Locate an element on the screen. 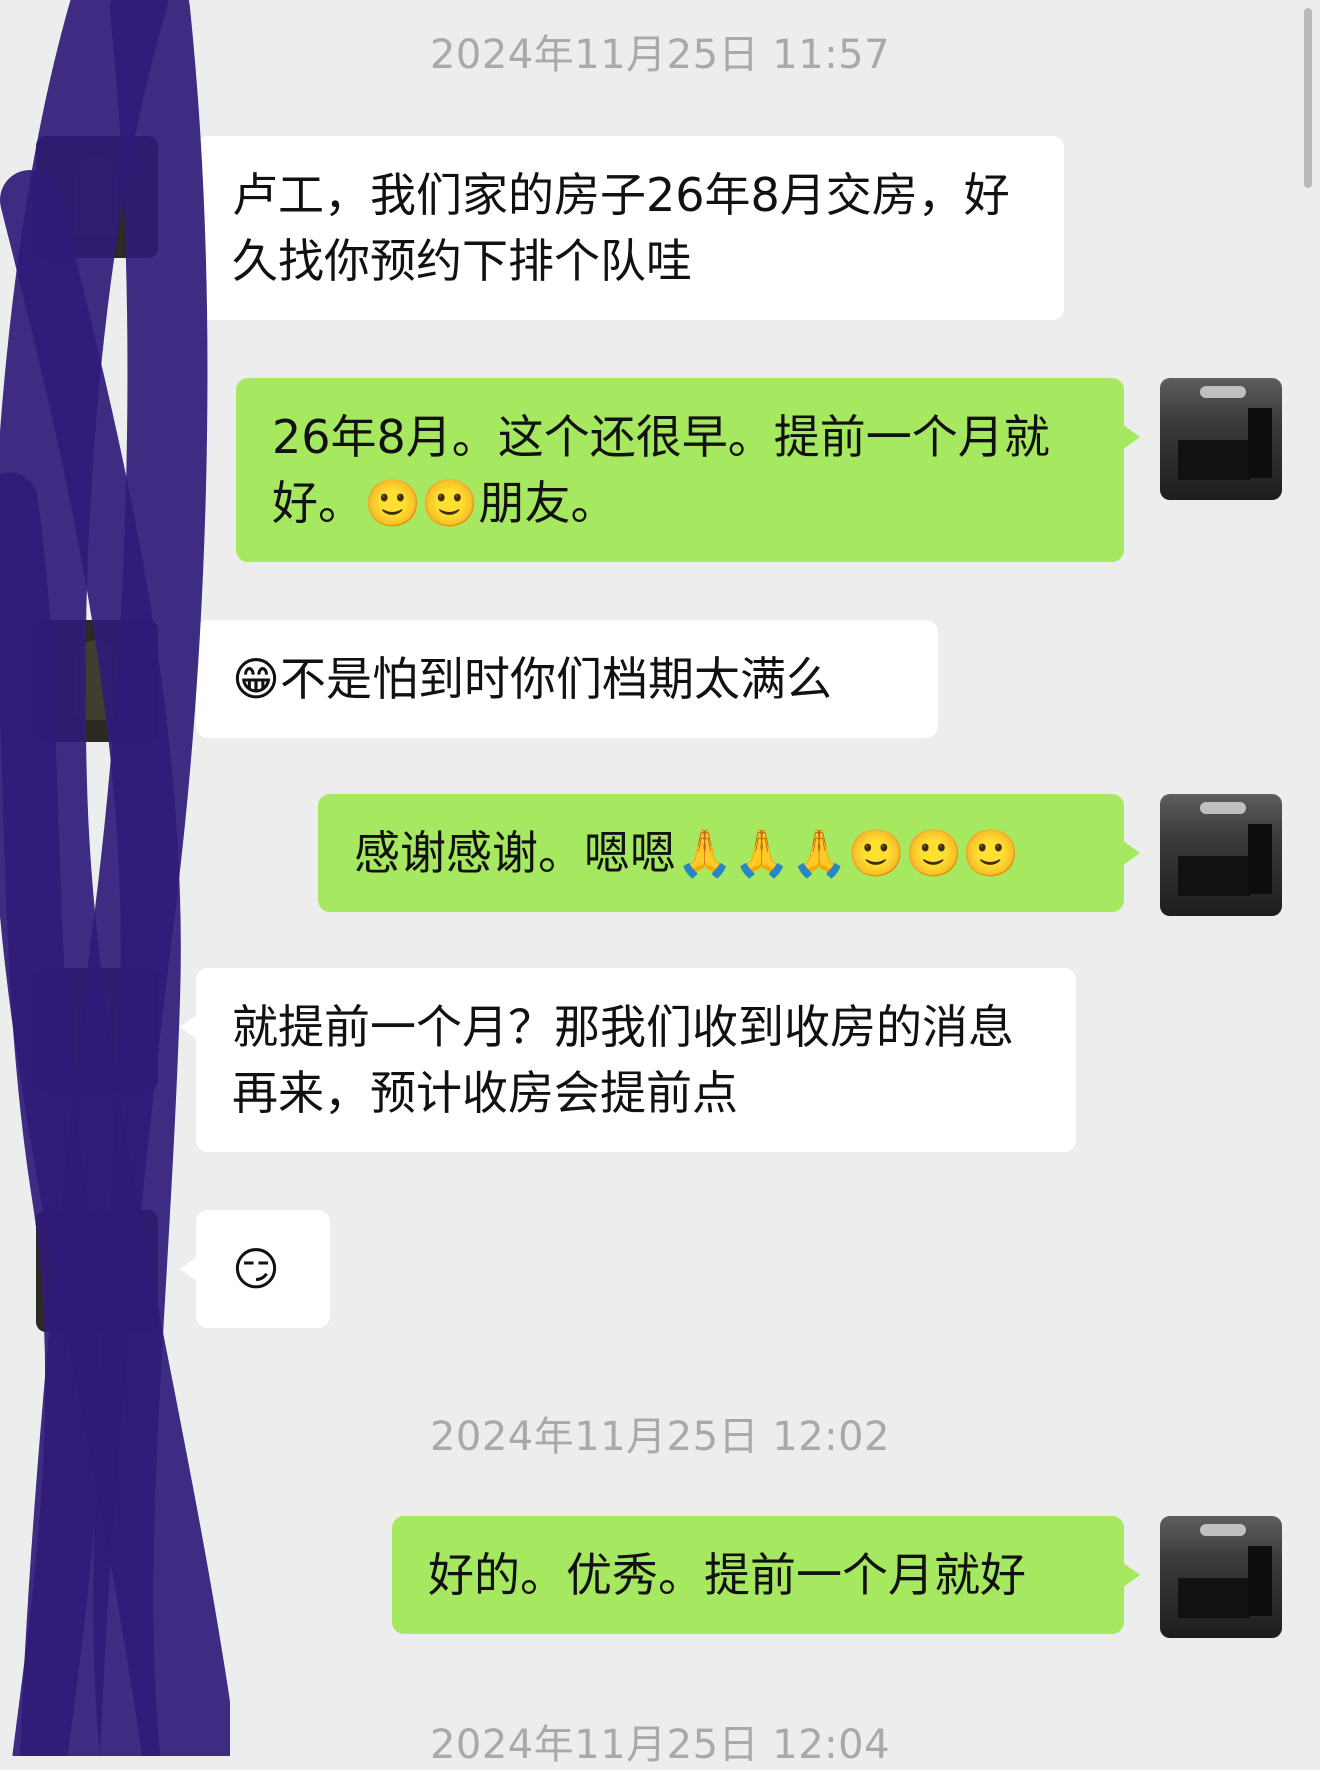  timestamp: 2024年11月25日 11:57 is located at coordinates (660, 55).